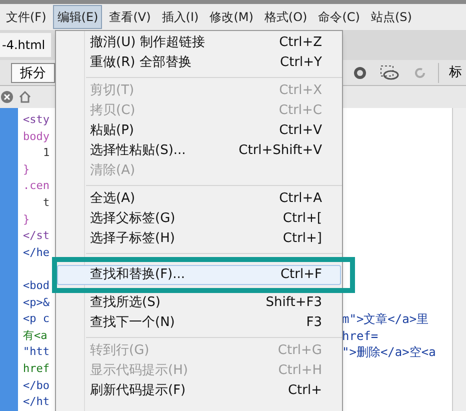 The height and width of the screenshot is (411, 466). Describe the element at coordinates (199, 219) in the screenshot. I see `menu-item: 选择父标签(G) Ctrl+[` at that location.